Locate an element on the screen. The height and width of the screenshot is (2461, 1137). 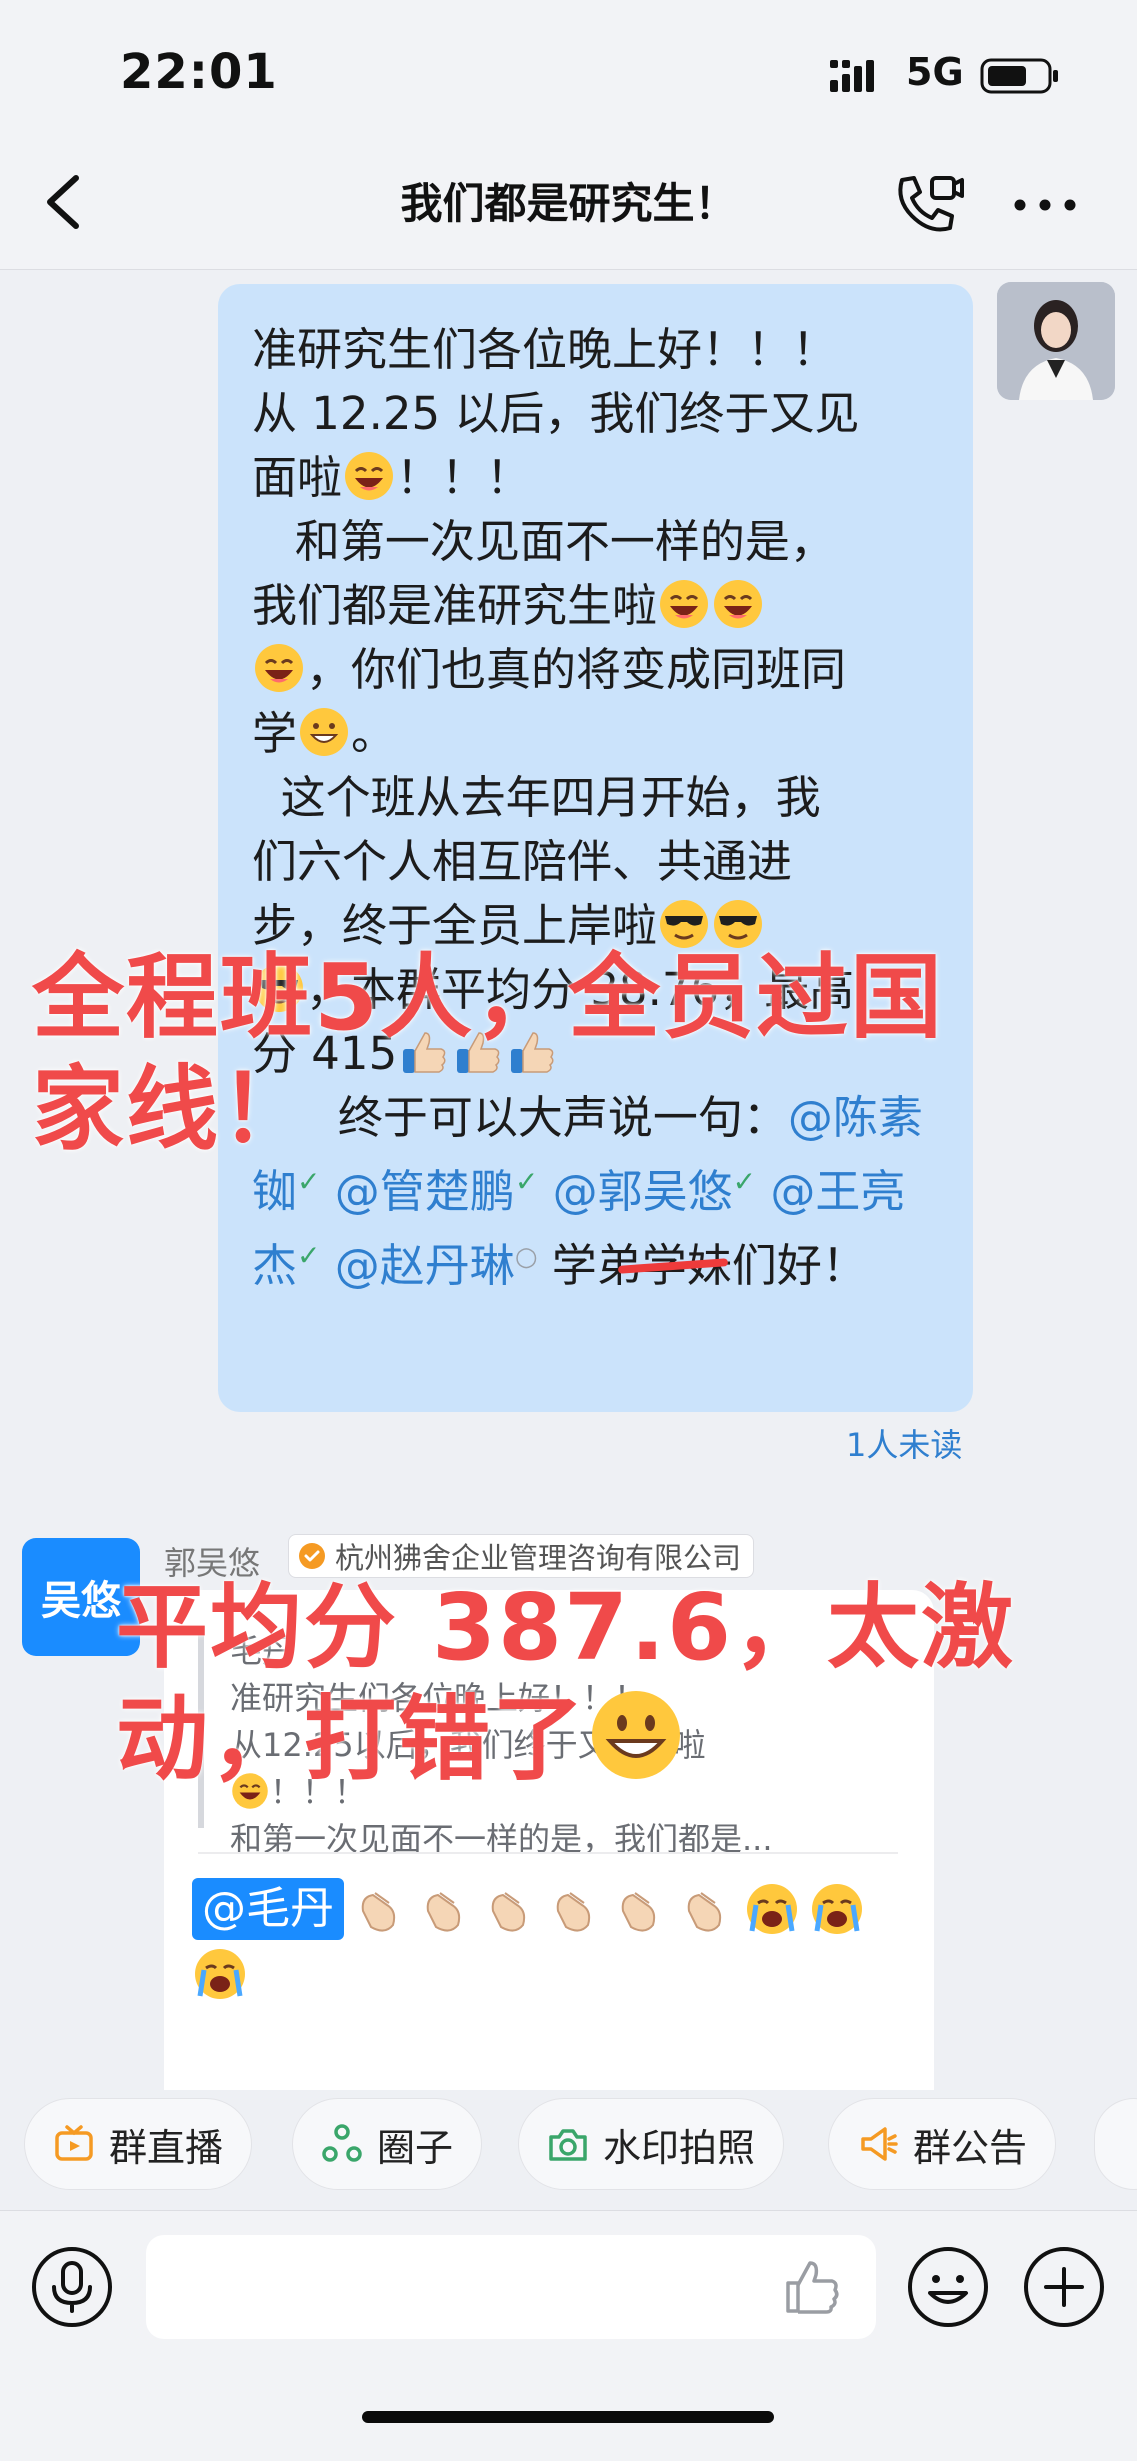
overlay-line: 动，打错了 is located at coordinates (565, 1740).